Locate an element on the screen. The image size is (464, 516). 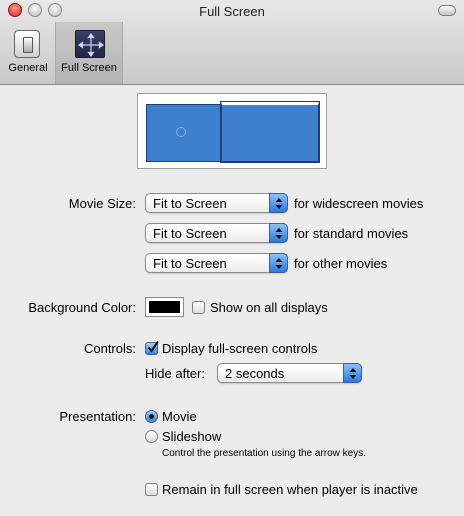
display-controls-checkbox is located at coordinates (152, 347).